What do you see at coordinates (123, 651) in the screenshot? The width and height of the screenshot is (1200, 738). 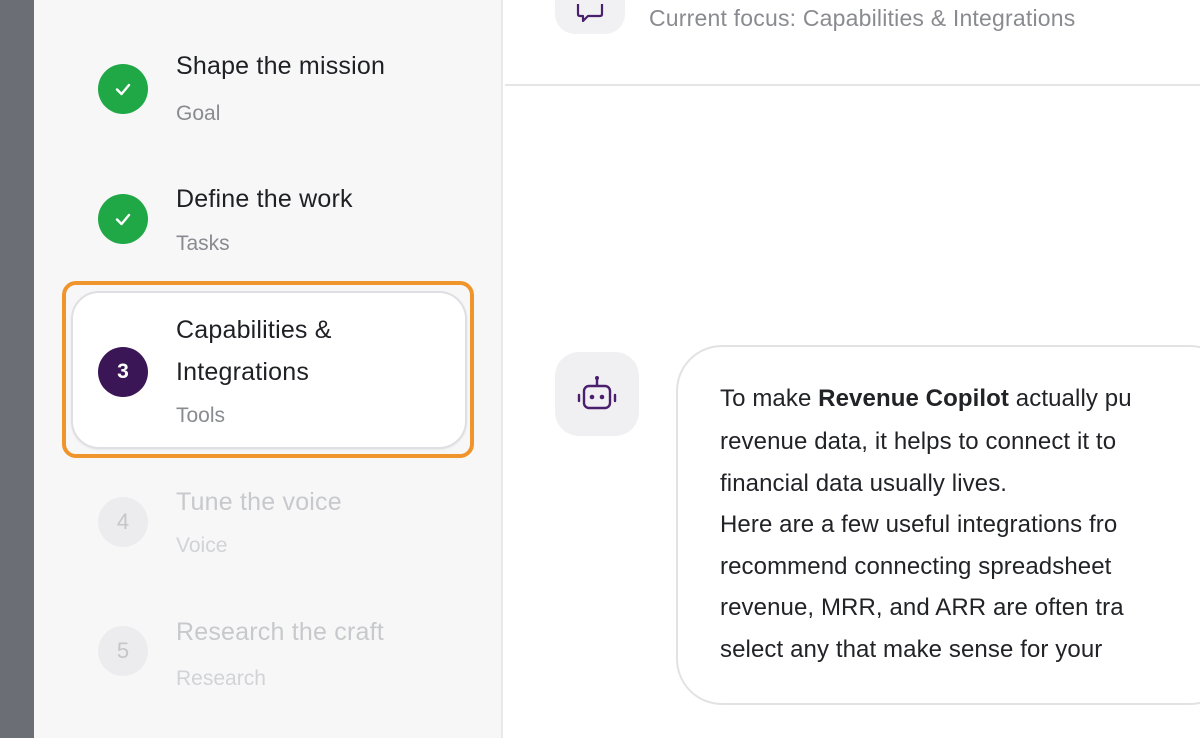 I see `step-number-badge: 5` at bounding box center [123, 651].